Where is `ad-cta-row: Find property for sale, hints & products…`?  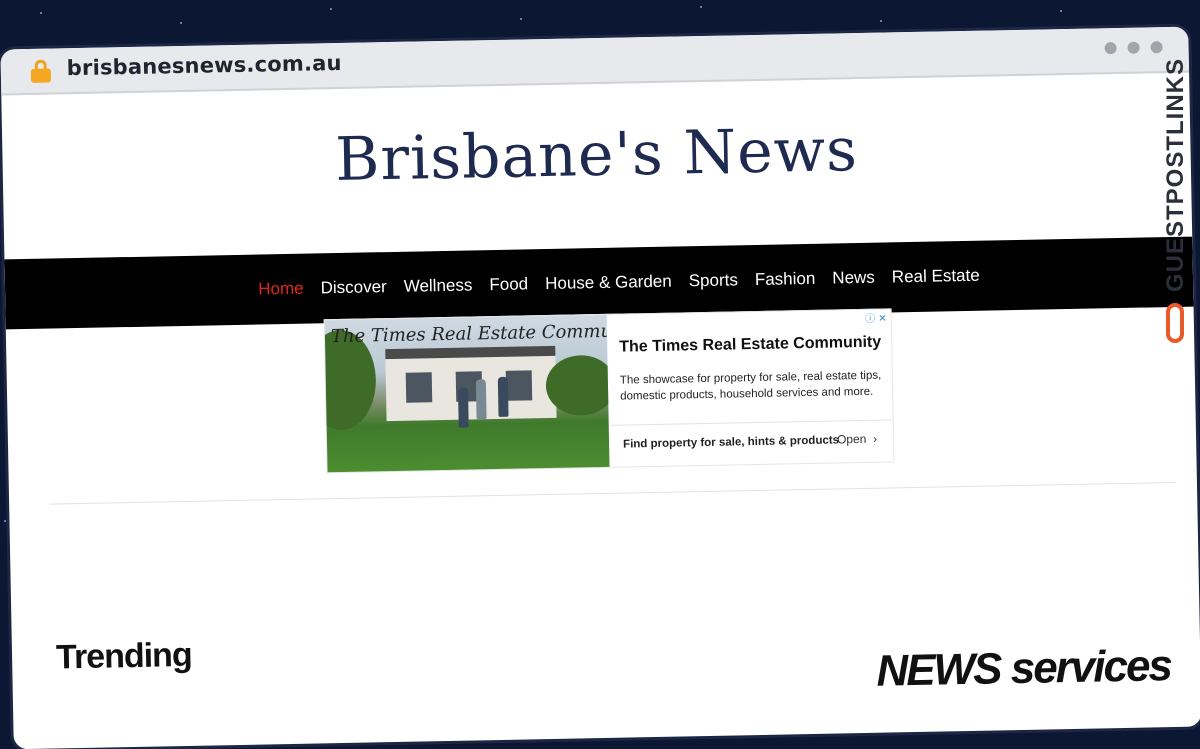 ad-cta-row: Find property for sale, hints & products… is located at coordinates (752, 440).